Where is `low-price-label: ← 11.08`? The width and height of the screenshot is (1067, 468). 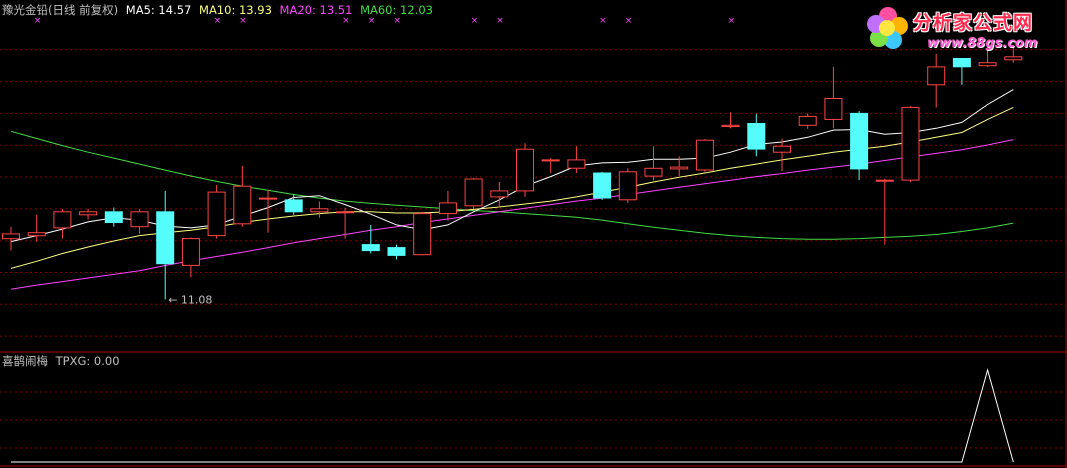 low-price-label: ← 11.08 is located at coordinates (190, 299).